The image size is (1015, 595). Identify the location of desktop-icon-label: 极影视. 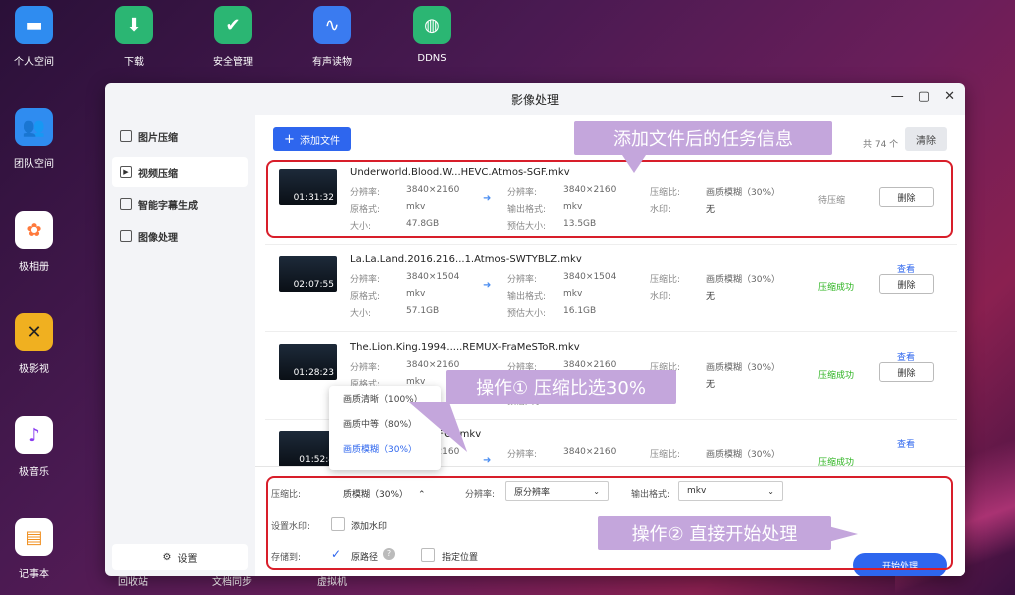
(34, 369).